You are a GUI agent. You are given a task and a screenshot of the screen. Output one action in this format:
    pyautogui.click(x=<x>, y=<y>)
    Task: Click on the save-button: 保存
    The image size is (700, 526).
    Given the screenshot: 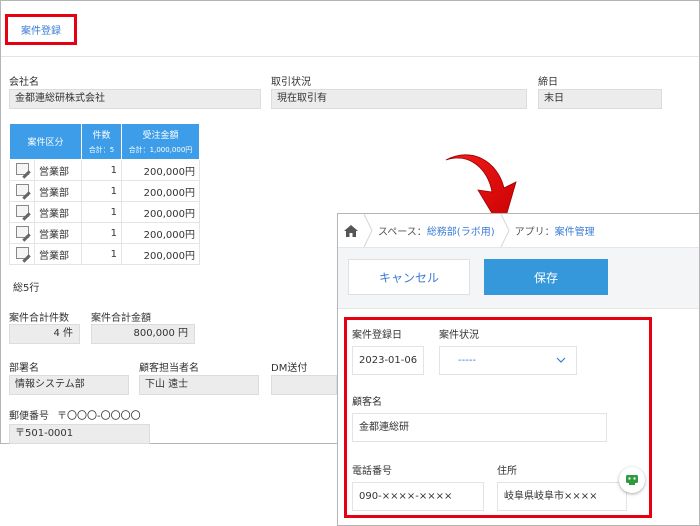 What is the action you would take?
    pyautogui.click(x=546, y=277)
    